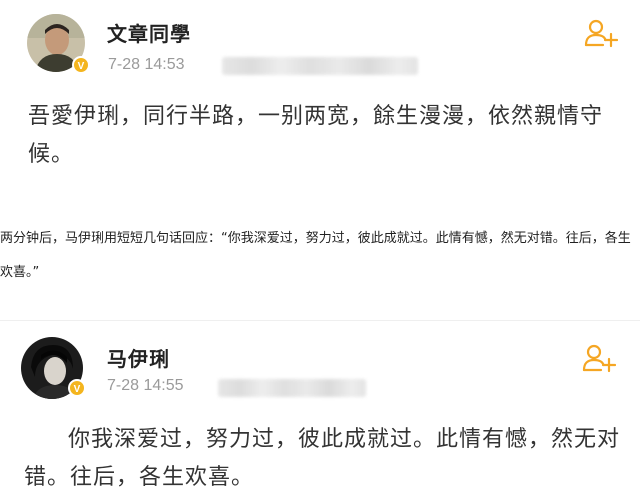 The height and width of the screenshot is (504, 640). Describe the element at coordinates (145, 385) in the screenshot. I see `post-time: 7-28 14:55` at that location.